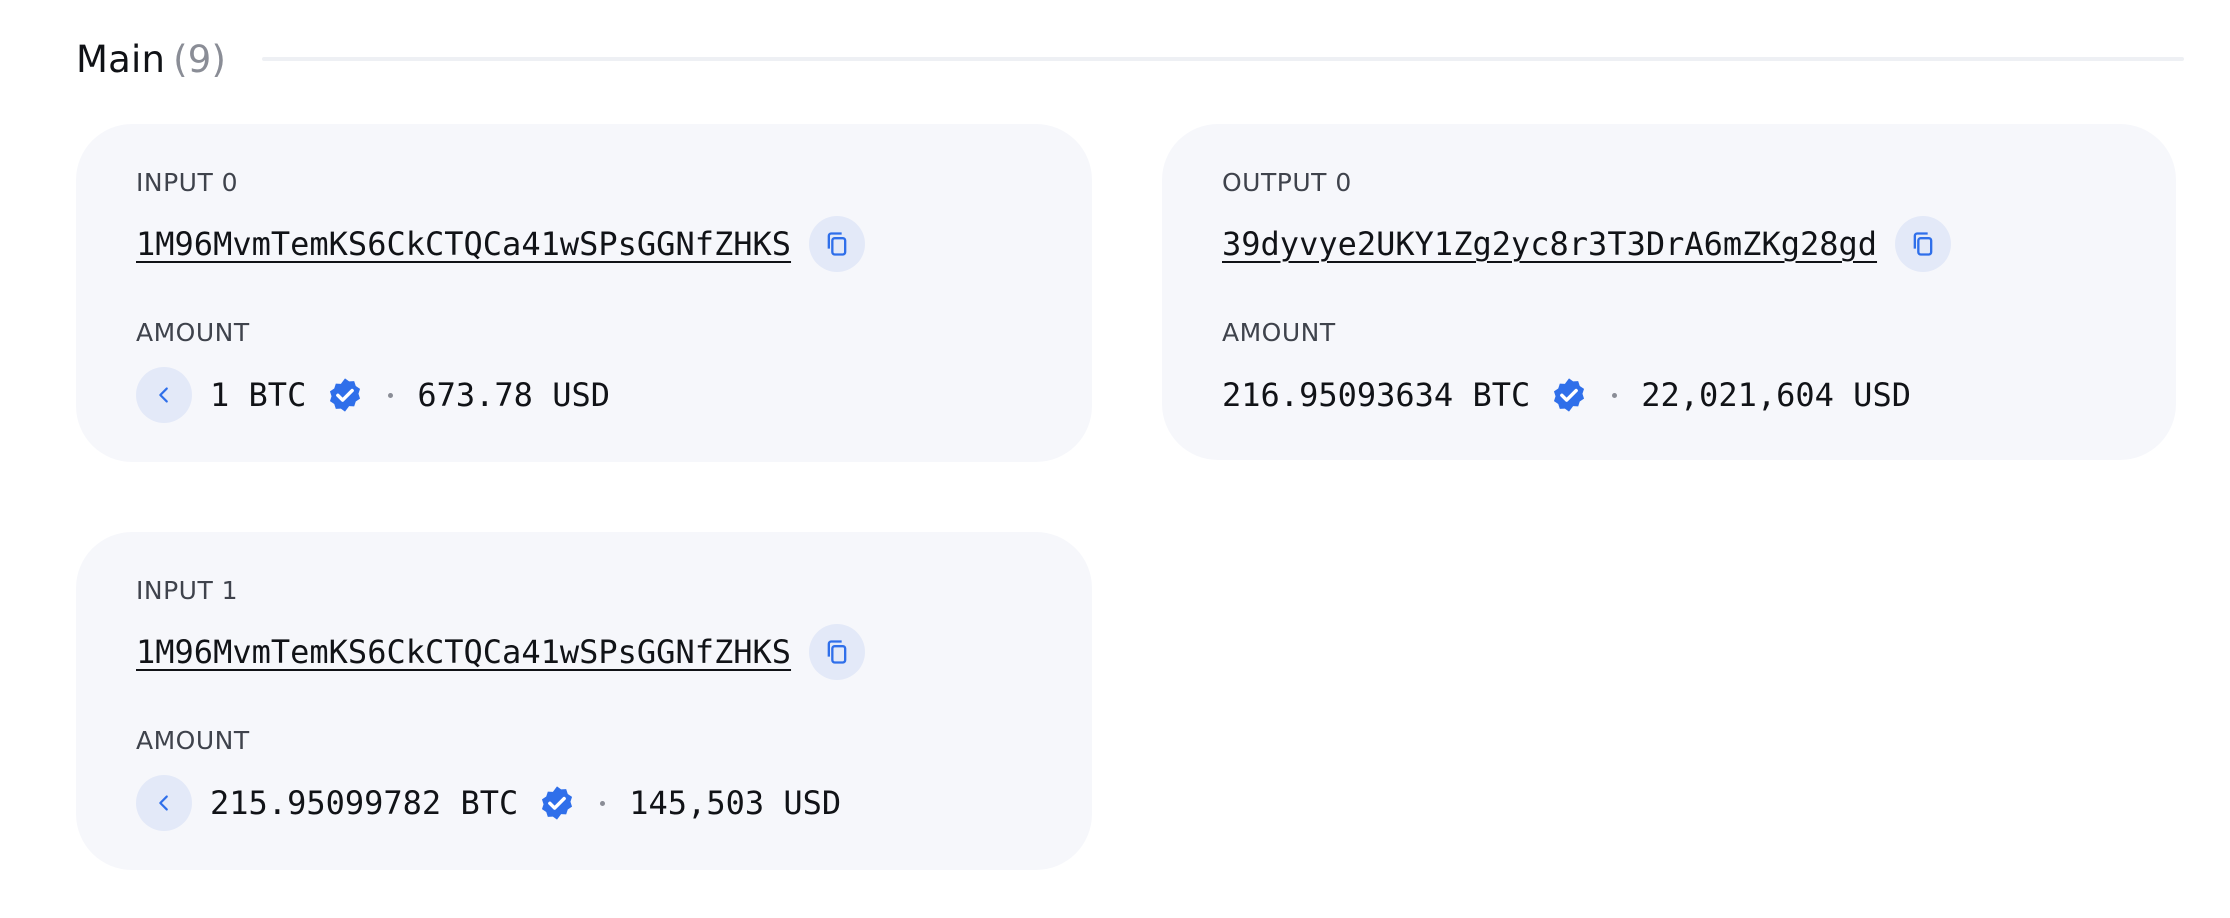  I want to click on section-title-text: Main, so click(121, 59).